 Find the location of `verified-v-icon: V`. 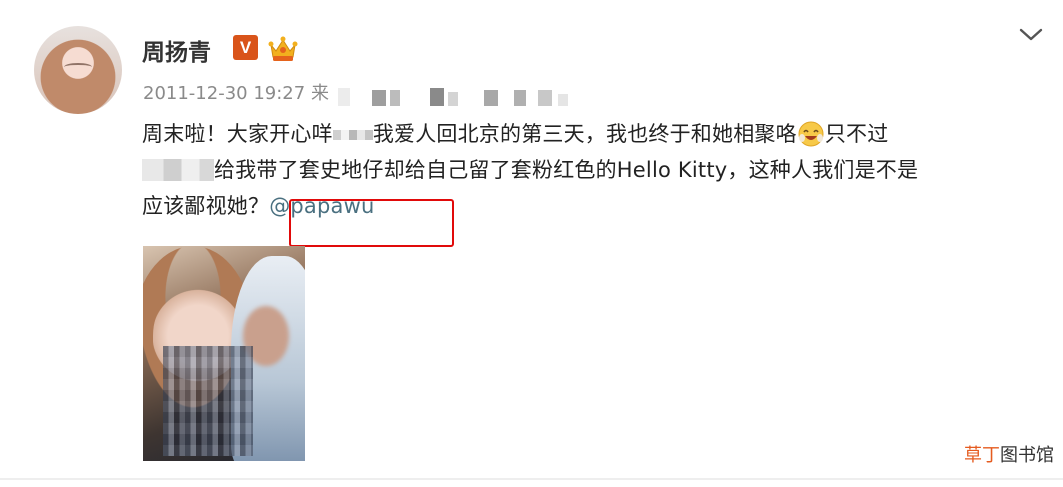

verified-v-icon: V is located at coordinates (245, 47).